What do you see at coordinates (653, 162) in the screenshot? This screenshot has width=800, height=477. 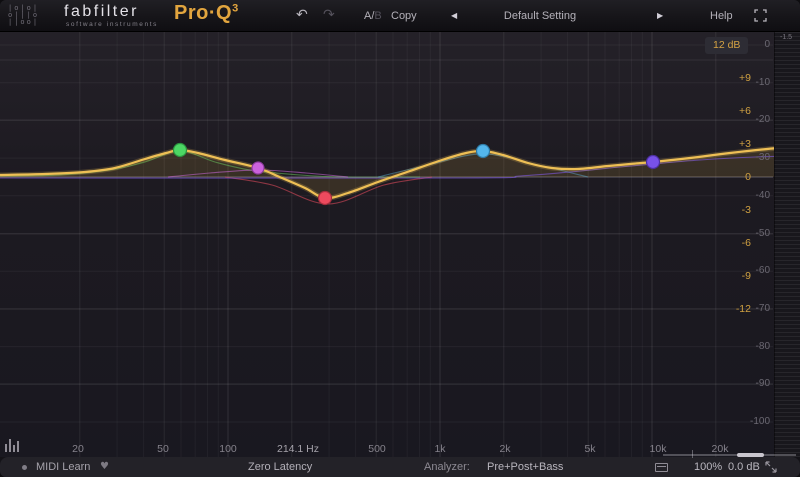 I see `eq-node-violet` at bounding box center [653, 162].